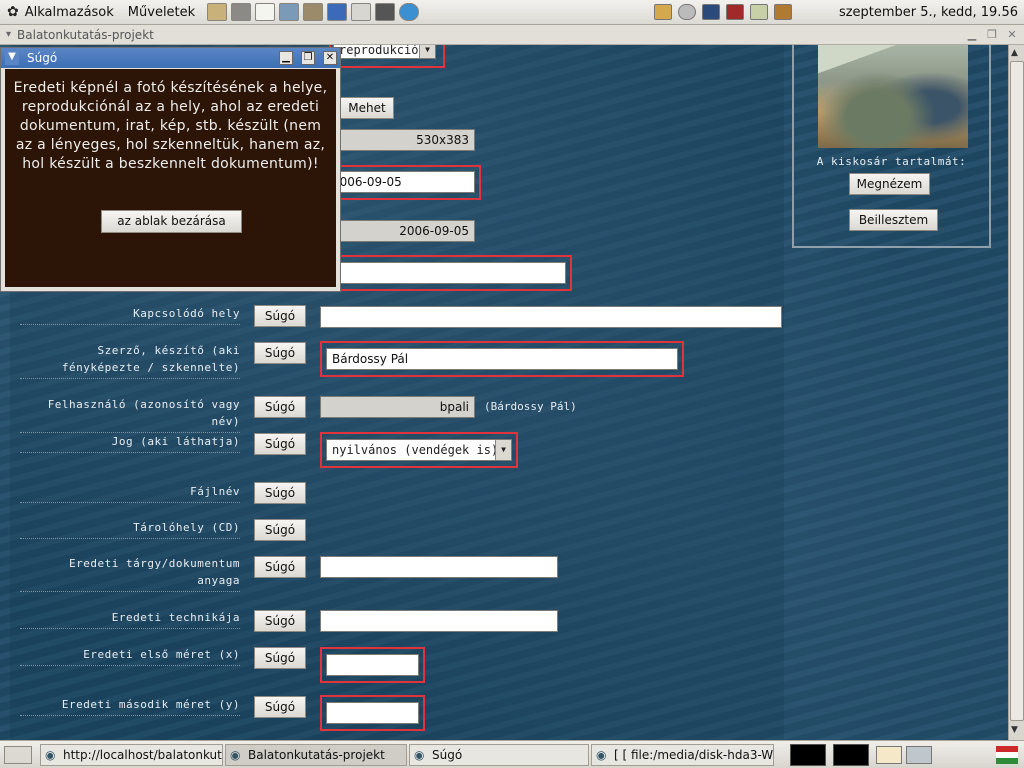  Describe the element at coordinates (447, 755) in the screenshot. I see `task-help-label: Súgó` at that location.